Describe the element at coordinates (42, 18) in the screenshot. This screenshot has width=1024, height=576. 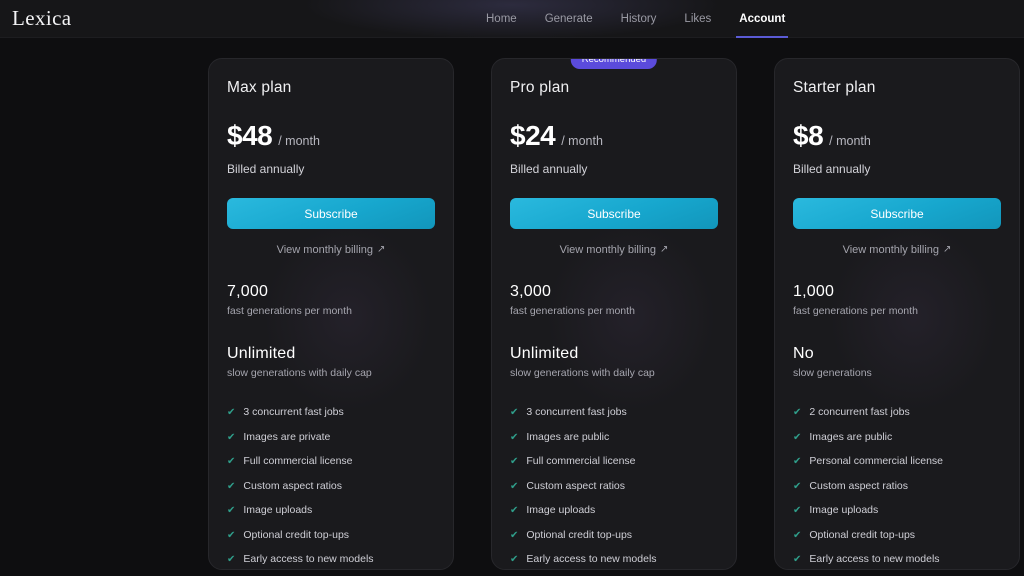
I see `lexica-logo: Lexica` at that location.